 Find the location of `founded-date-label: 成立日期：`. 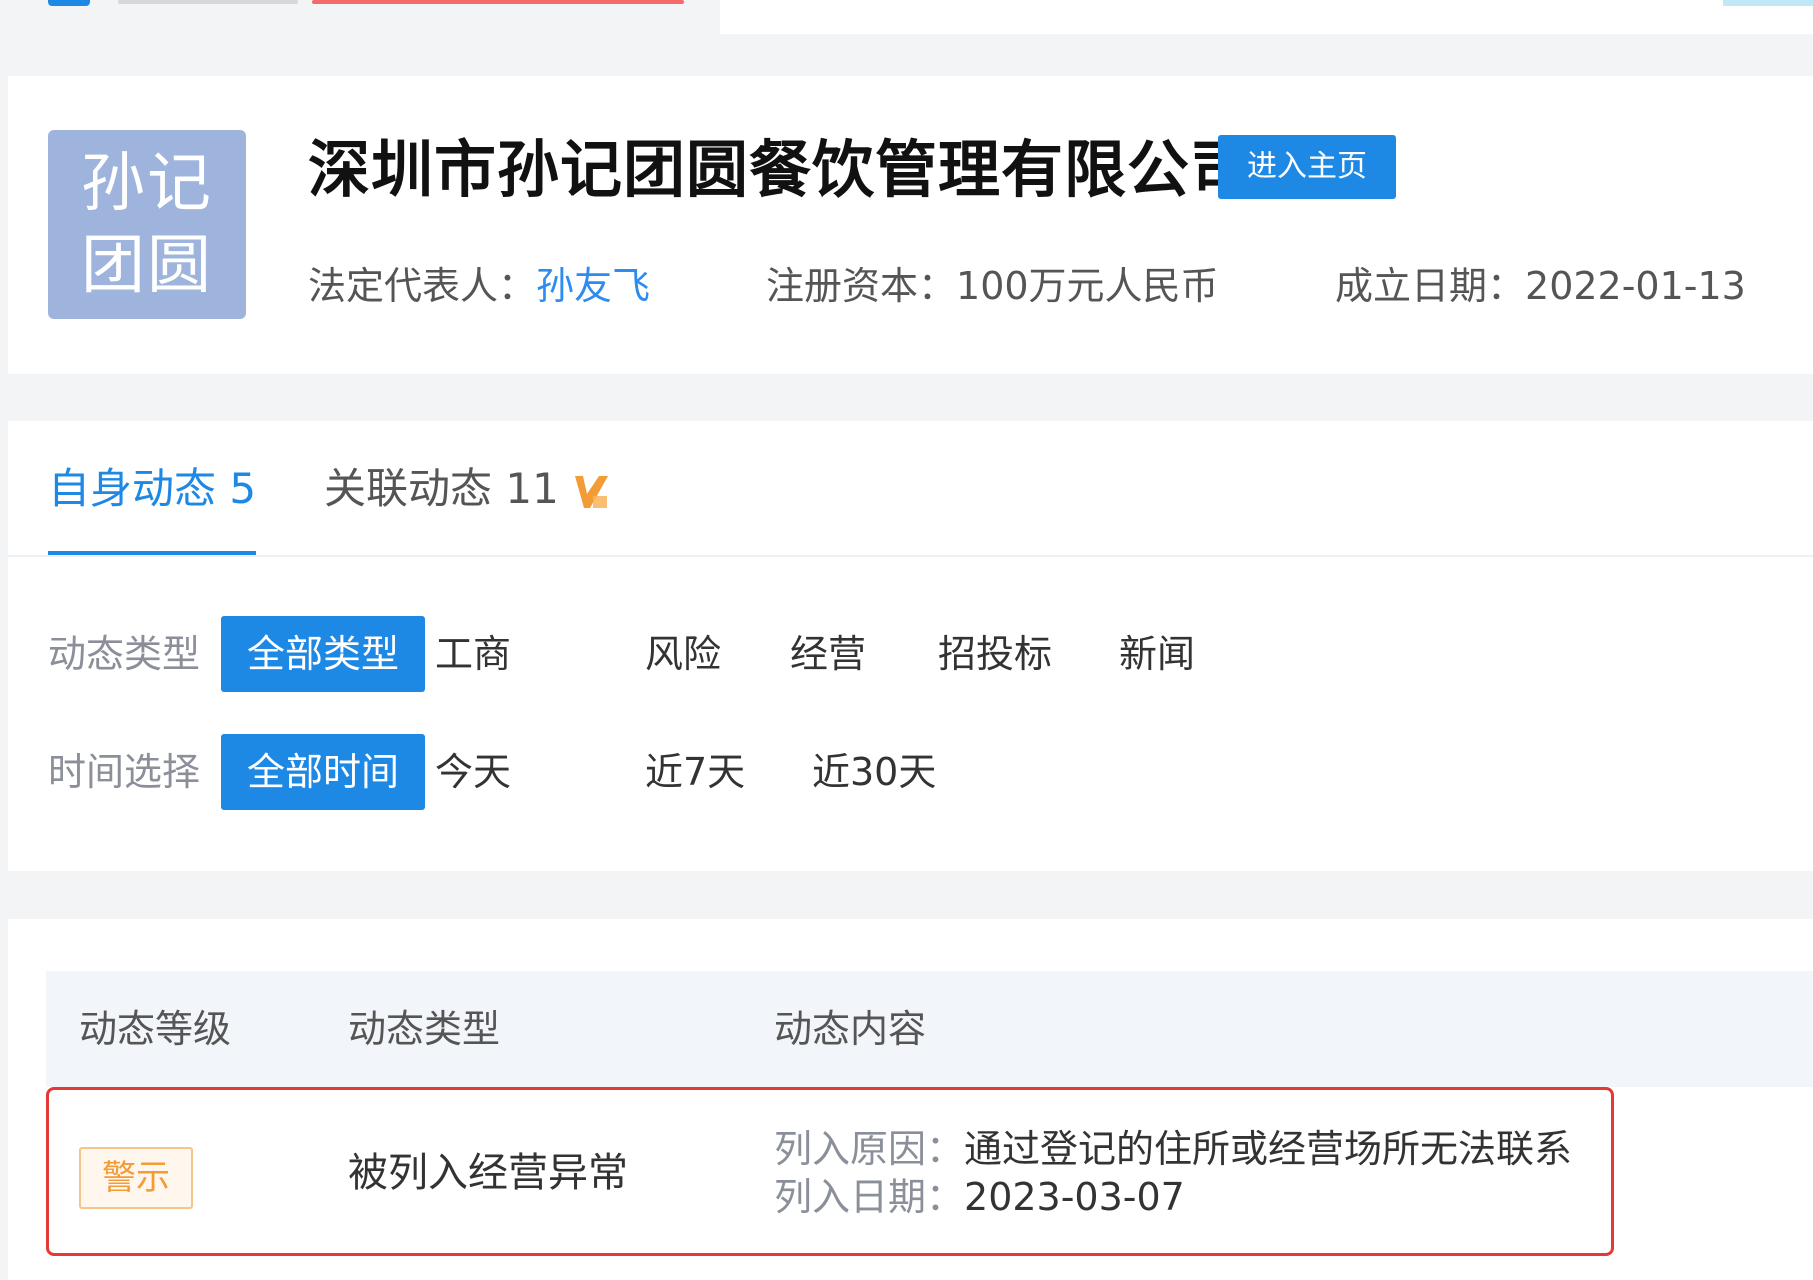

founded-date-label: 成立日期： is located at coordinates (1430, 286).